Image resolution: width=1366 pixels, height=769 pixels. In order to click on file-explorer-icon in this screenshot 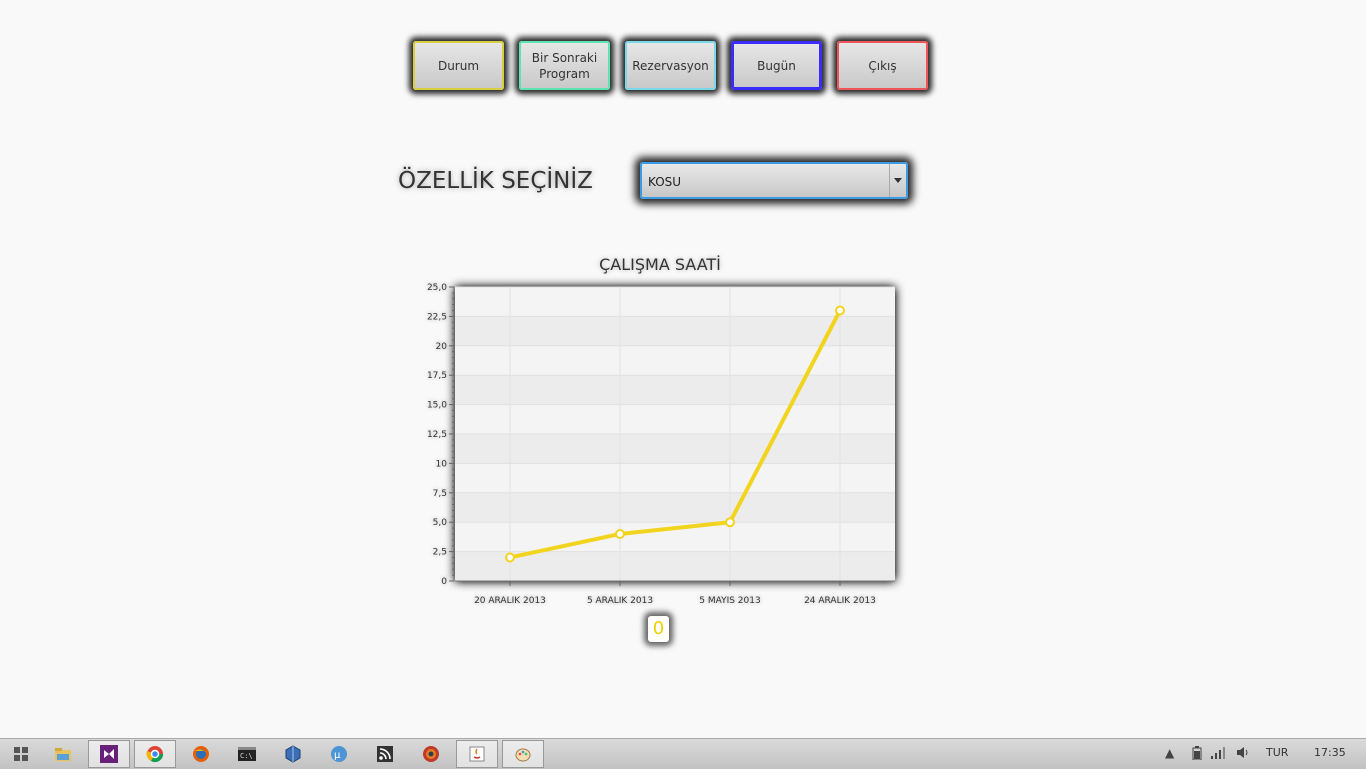, I will do `click(63, 754)`.